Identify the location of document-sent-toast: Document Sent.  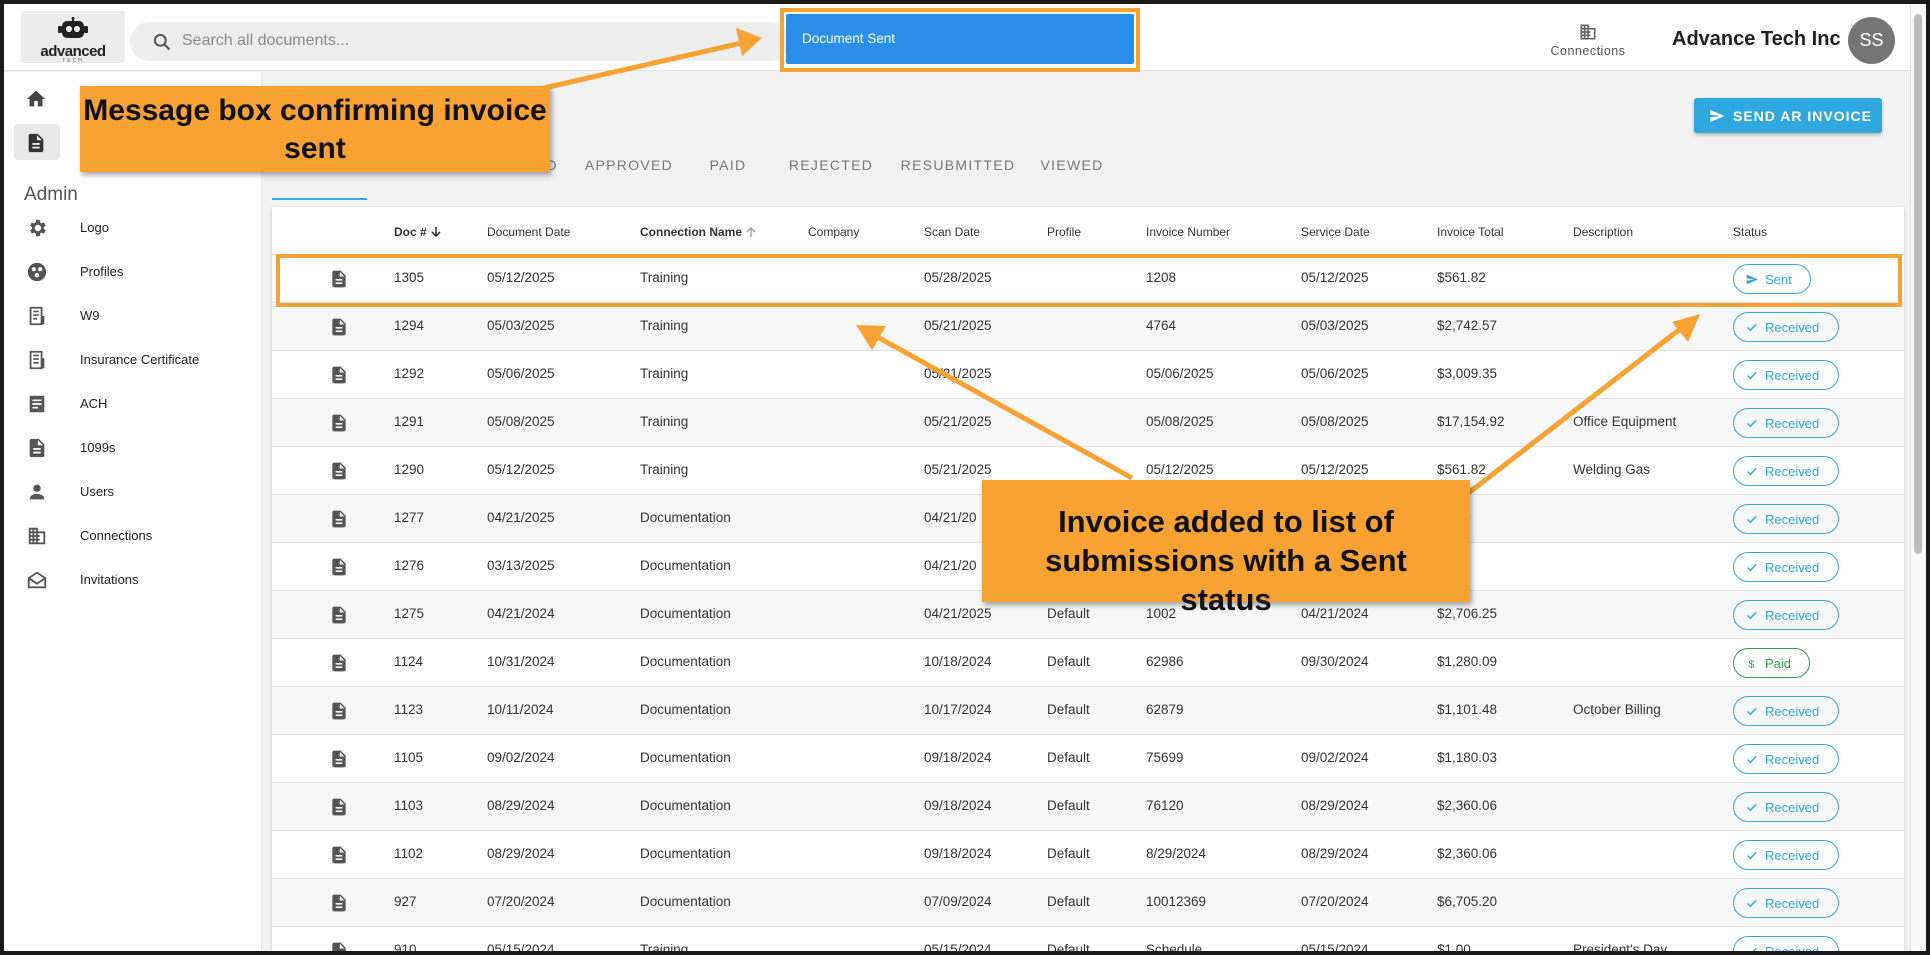
(960, 39).